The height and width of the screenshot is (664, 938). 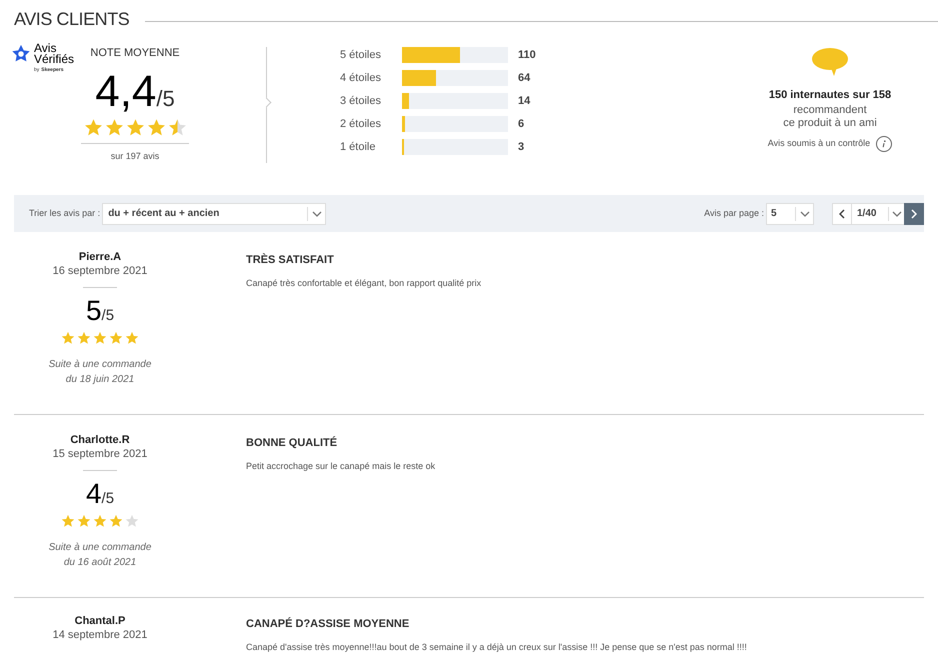 I want to click on review-title: BONNE QUALITÉ, so click(x=292, y=443).